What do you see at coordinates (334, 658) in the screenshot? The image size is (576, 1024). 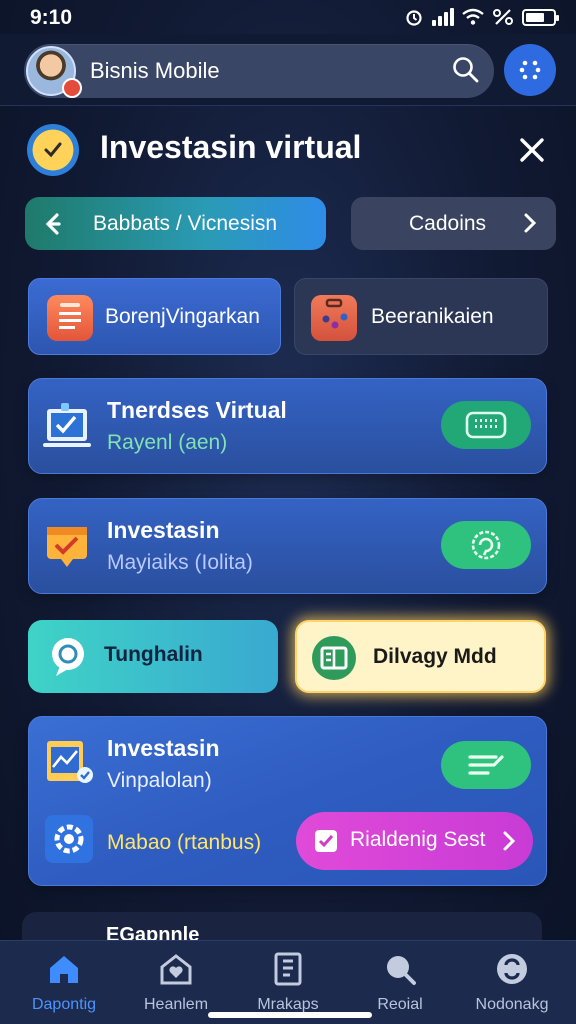 I see `book-icon` at bounding box center [334, 658].